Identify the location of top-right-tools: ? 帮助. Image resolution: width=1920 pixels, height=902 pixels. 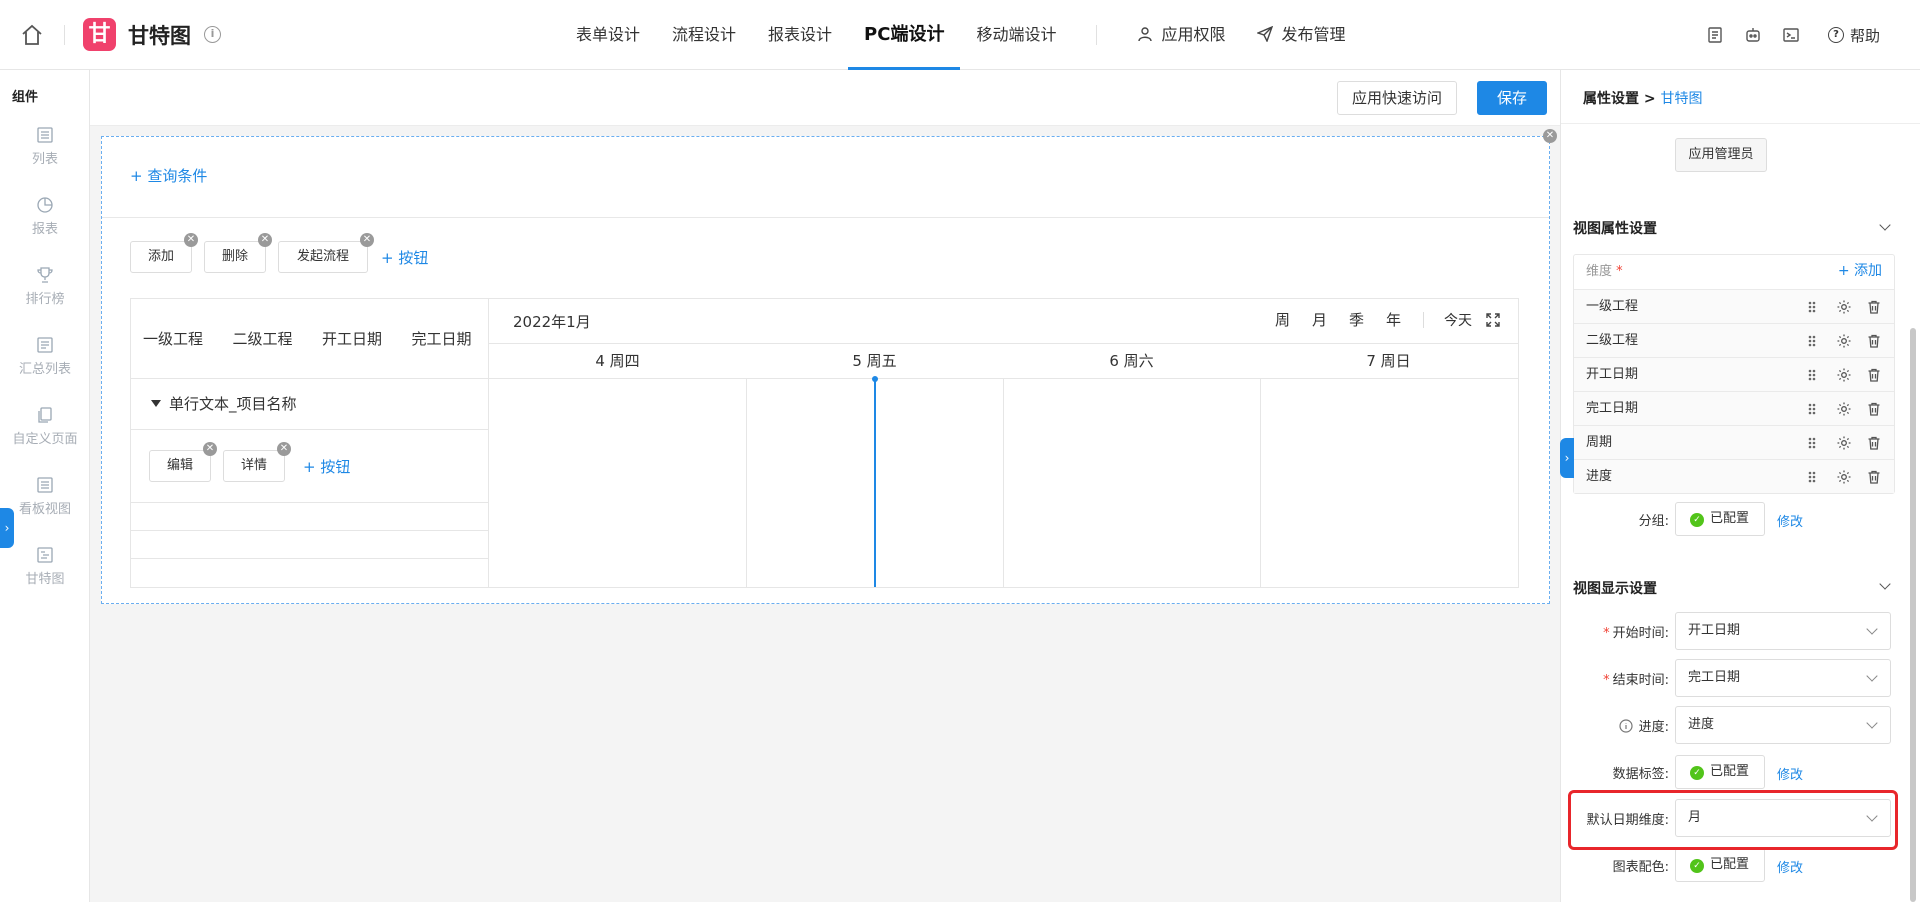
(1783, 35).